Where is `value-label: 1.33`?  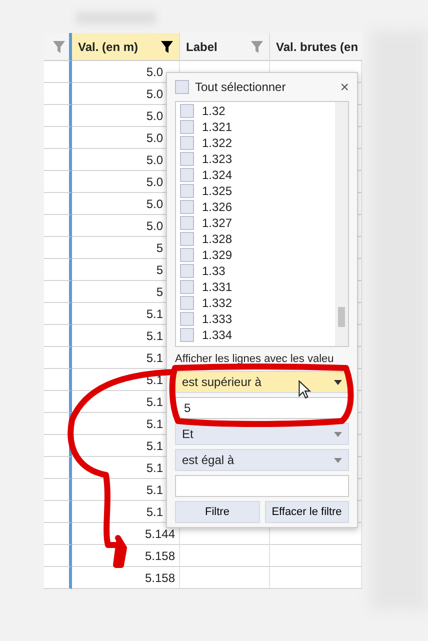 value-label: 1.33 is located at coordinates (214, 271).